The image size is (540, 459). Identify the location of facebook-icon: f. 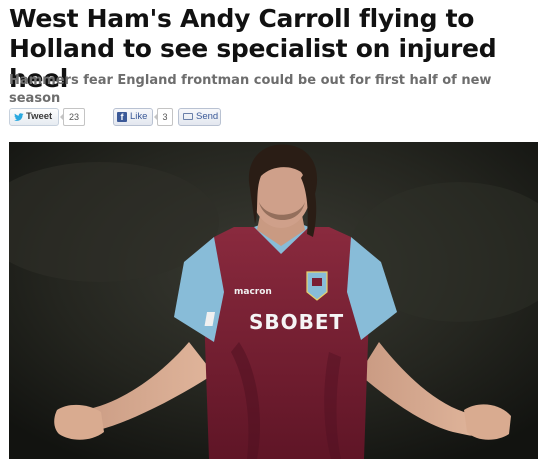
(122, 117).